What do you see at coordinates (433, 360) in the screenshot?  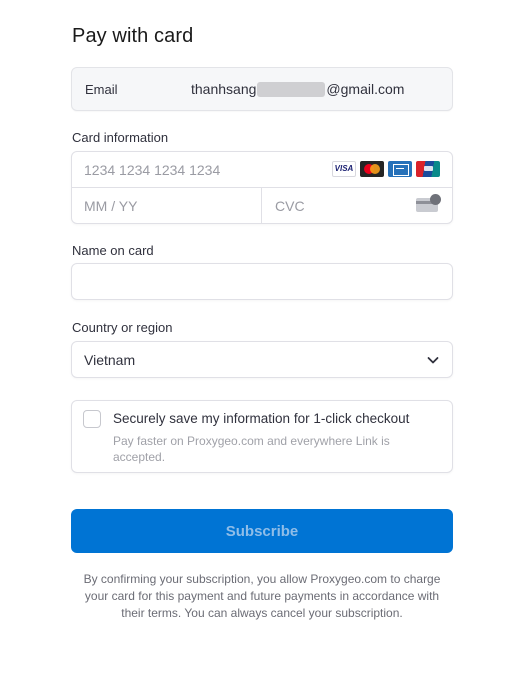 I see `chevron-down-icon` at bounding box center [433, 360].